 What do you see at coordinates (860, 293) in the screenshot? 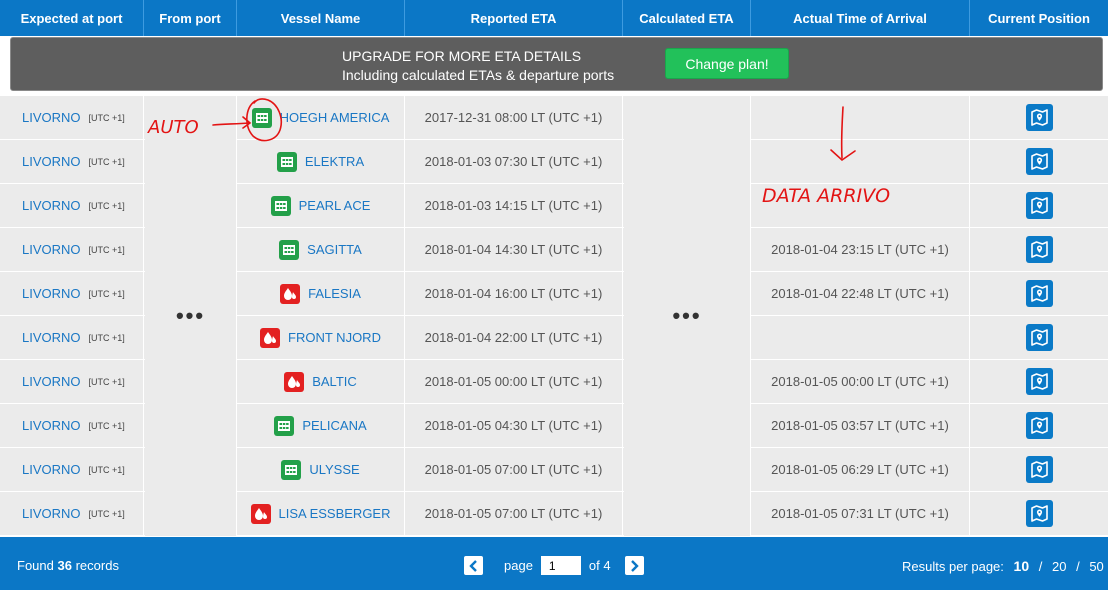
I see `actual-arrival: 2018-01-04 22:48 LT (UTC +1)` at bounding box center [860, 293].